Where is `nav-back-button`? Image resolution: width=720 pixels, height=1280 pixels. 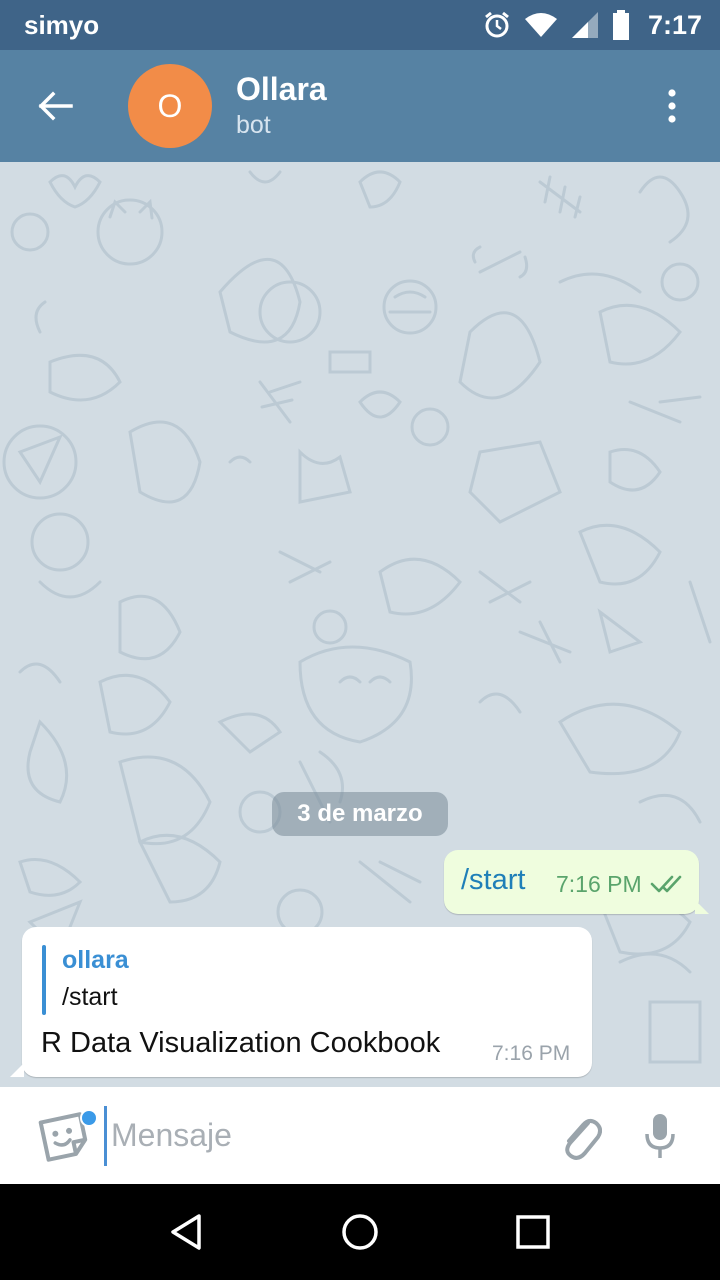
nav-back-button is located at coordinates (187, 1232).